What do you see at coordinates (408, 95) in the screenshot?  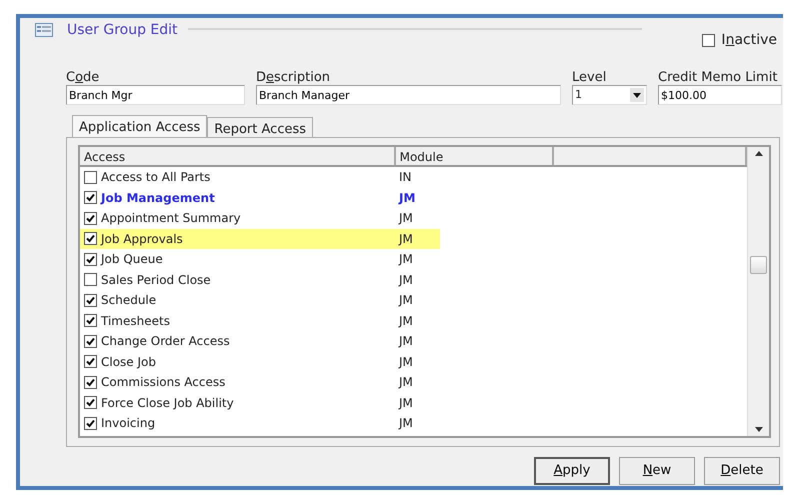 I see `input-field: Branch Manager` at bounding box center [408, 95].